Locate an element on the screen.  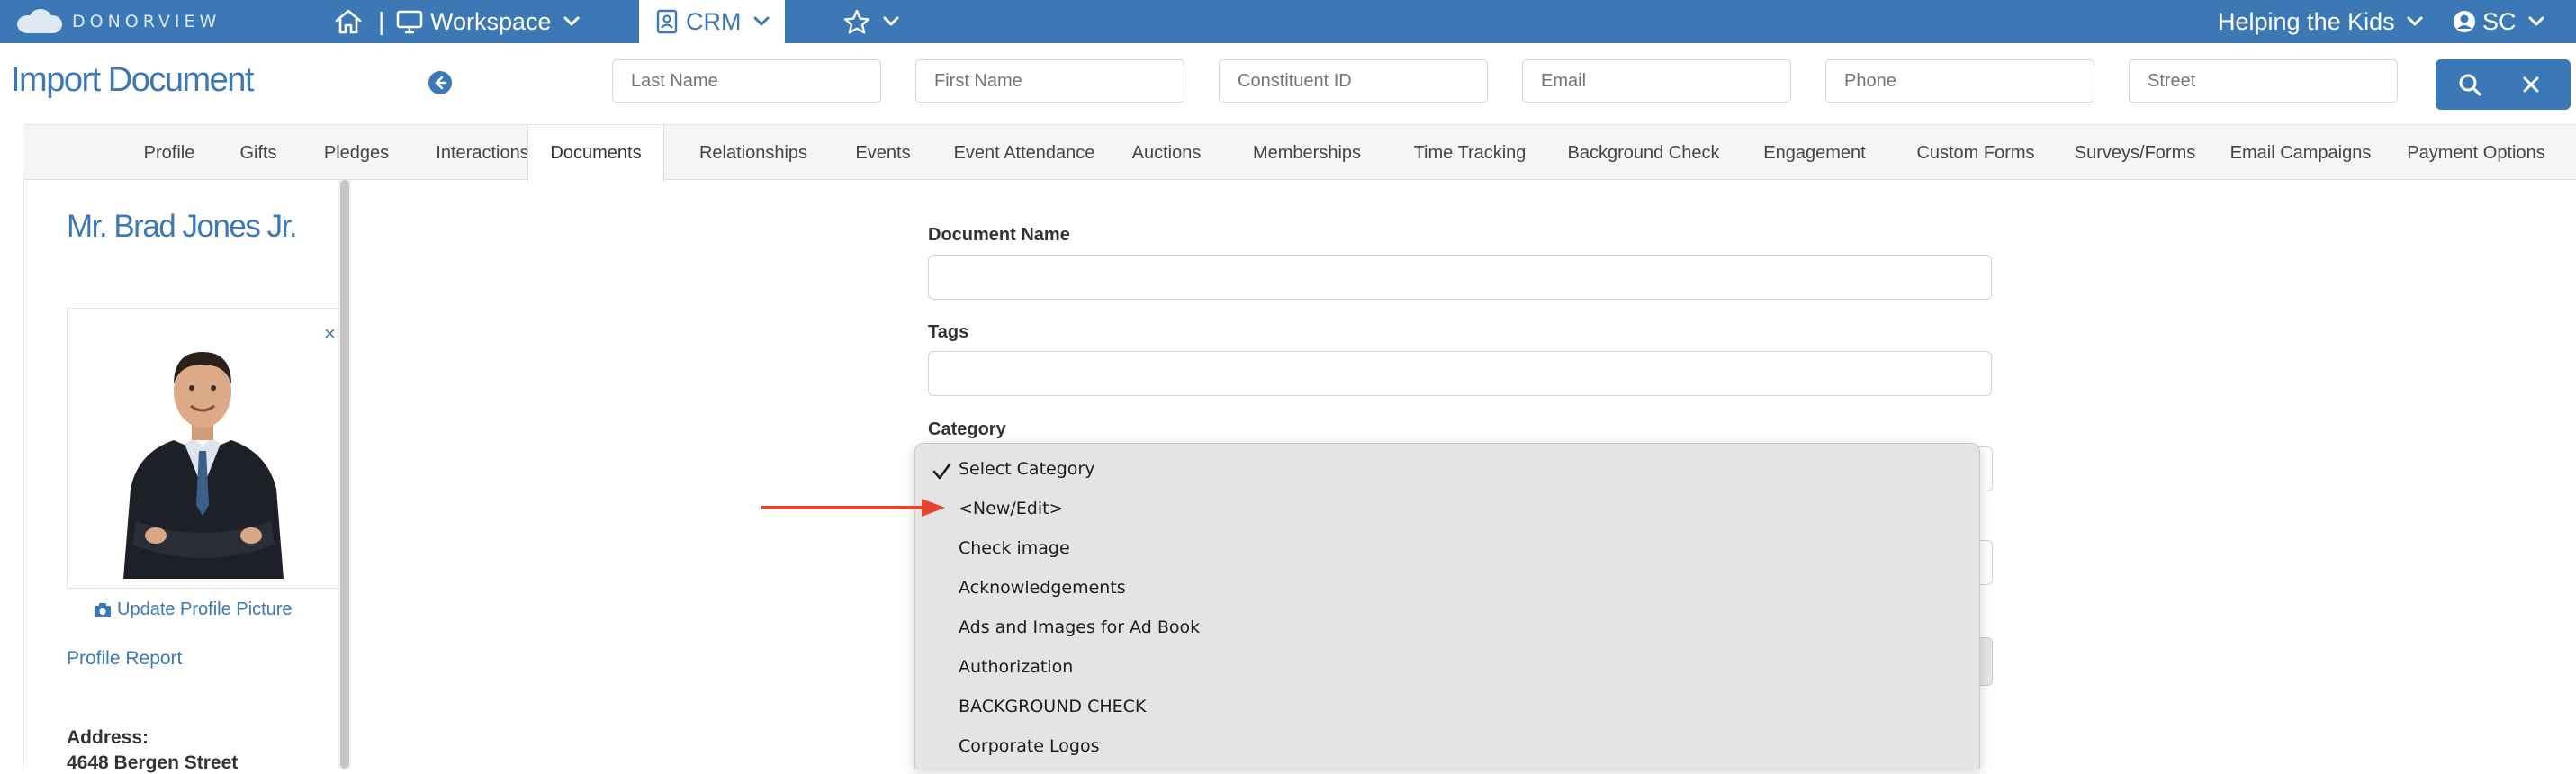
scrollbar-thumb is located at coordinates (344, 475).